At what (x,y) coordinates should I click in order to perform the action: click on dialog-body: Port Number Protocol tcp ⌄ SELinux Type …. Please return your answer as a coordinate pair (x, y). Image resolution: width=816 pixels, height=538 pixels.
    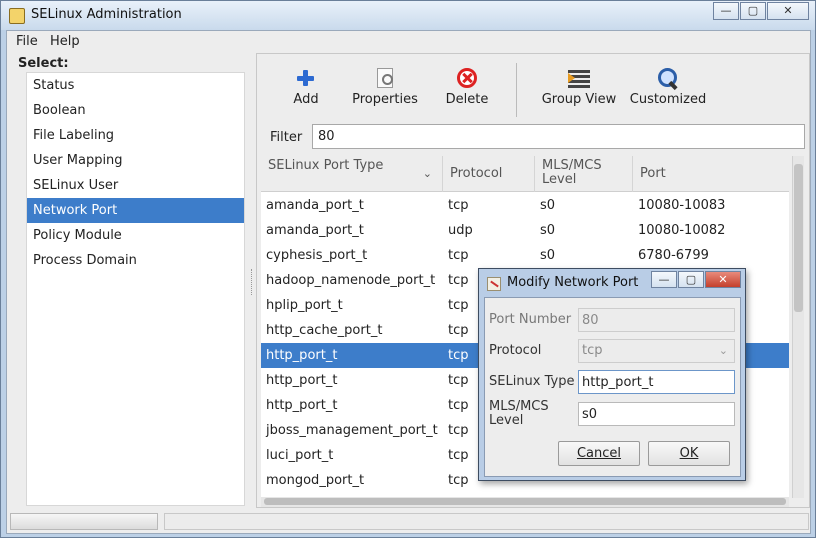
    Looking at the image, I should click on (612, 387).